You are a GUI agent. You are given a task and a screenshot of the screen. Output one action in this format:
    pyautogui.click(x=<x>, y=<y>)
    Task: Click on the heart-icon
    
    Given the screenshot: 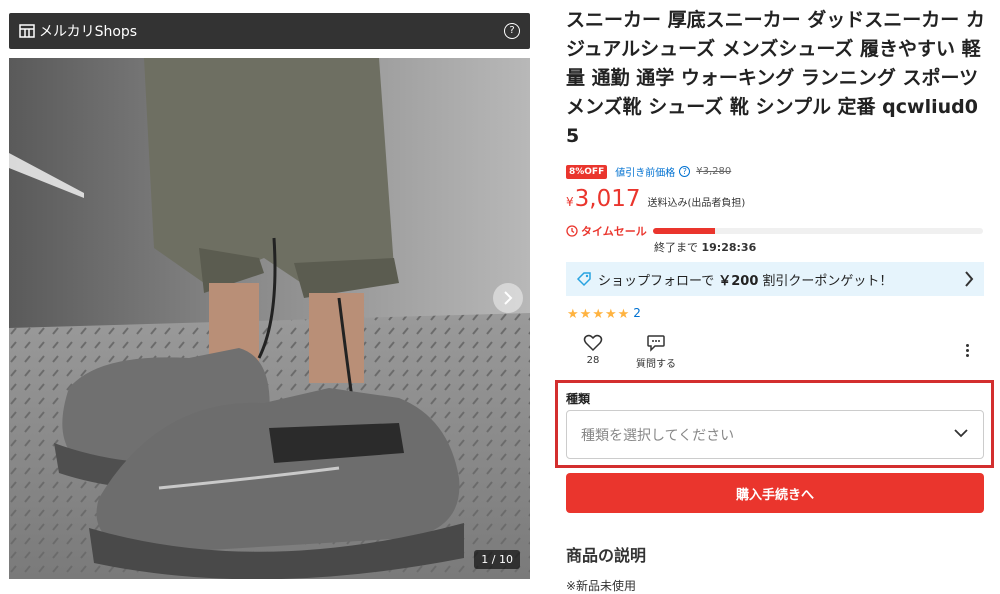 What is the action you would take?
    pyautogui.click(x=593, y=343)
    